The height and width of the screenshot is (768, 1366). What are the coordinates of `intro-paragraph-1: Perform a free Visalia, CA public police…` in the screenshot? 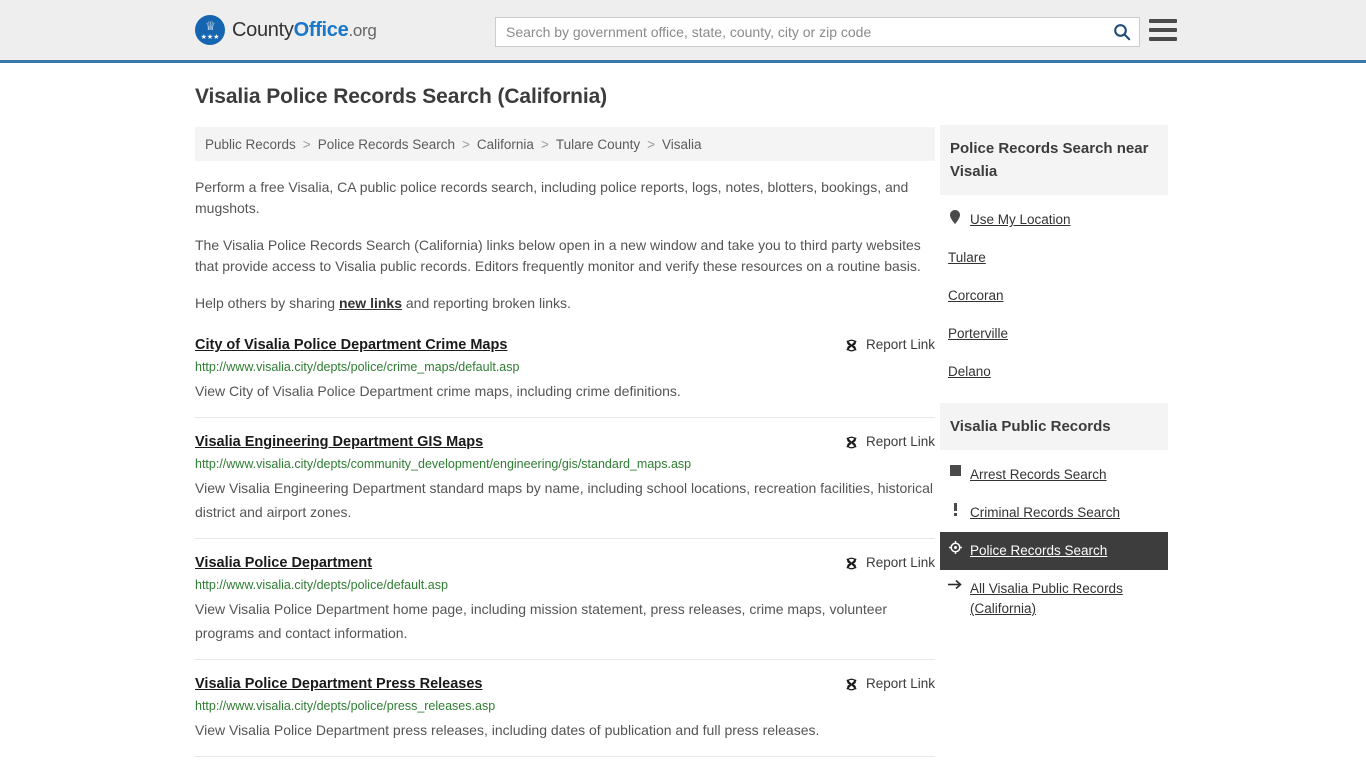 It's located at (552, 197).